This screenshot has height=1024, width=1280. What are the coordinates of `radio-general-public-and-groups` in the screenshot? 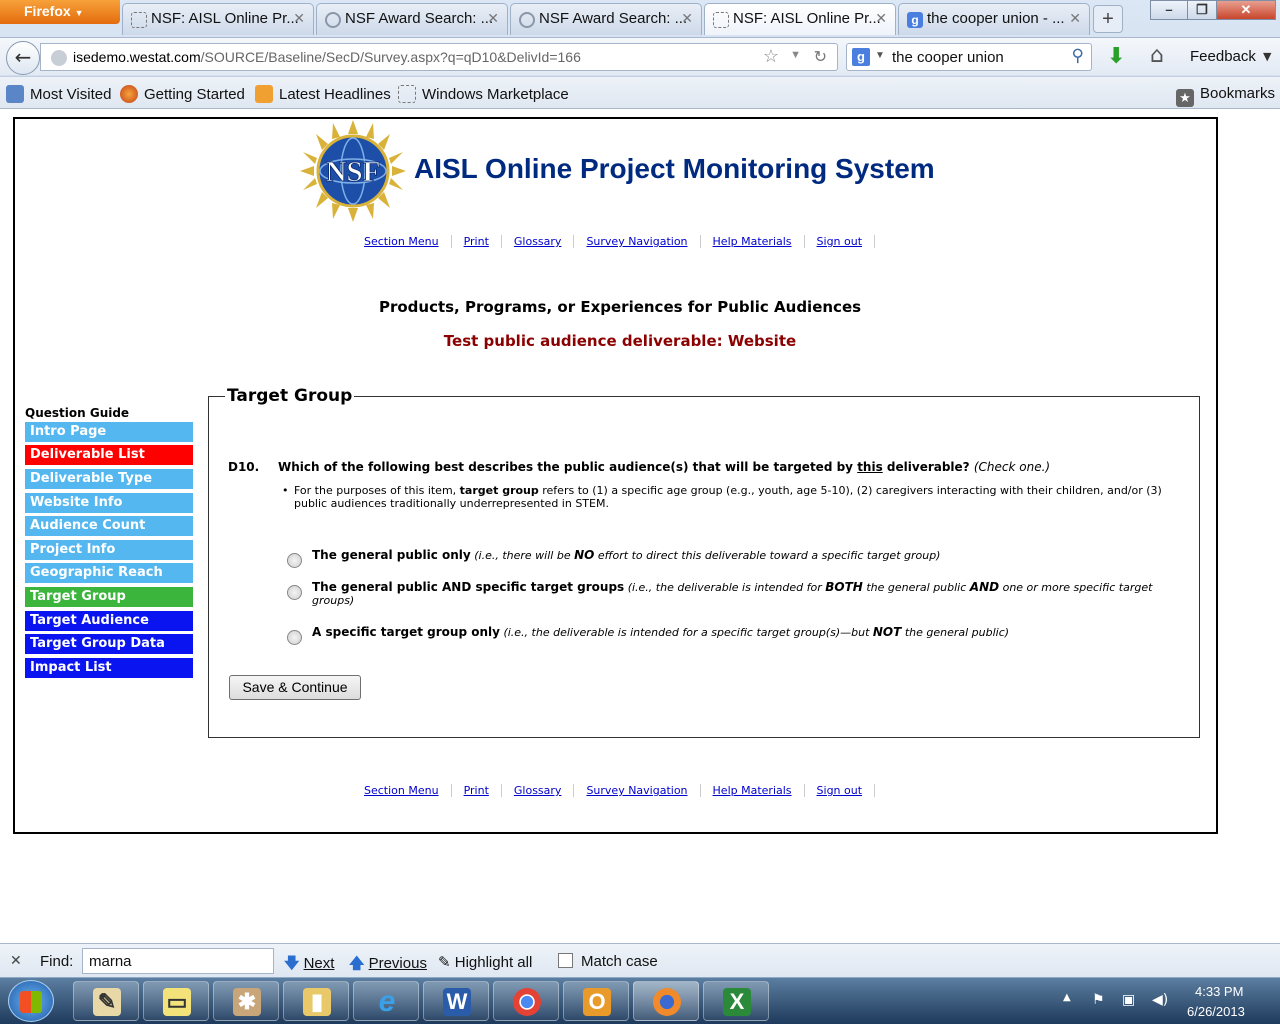 It's located at (294, 592).